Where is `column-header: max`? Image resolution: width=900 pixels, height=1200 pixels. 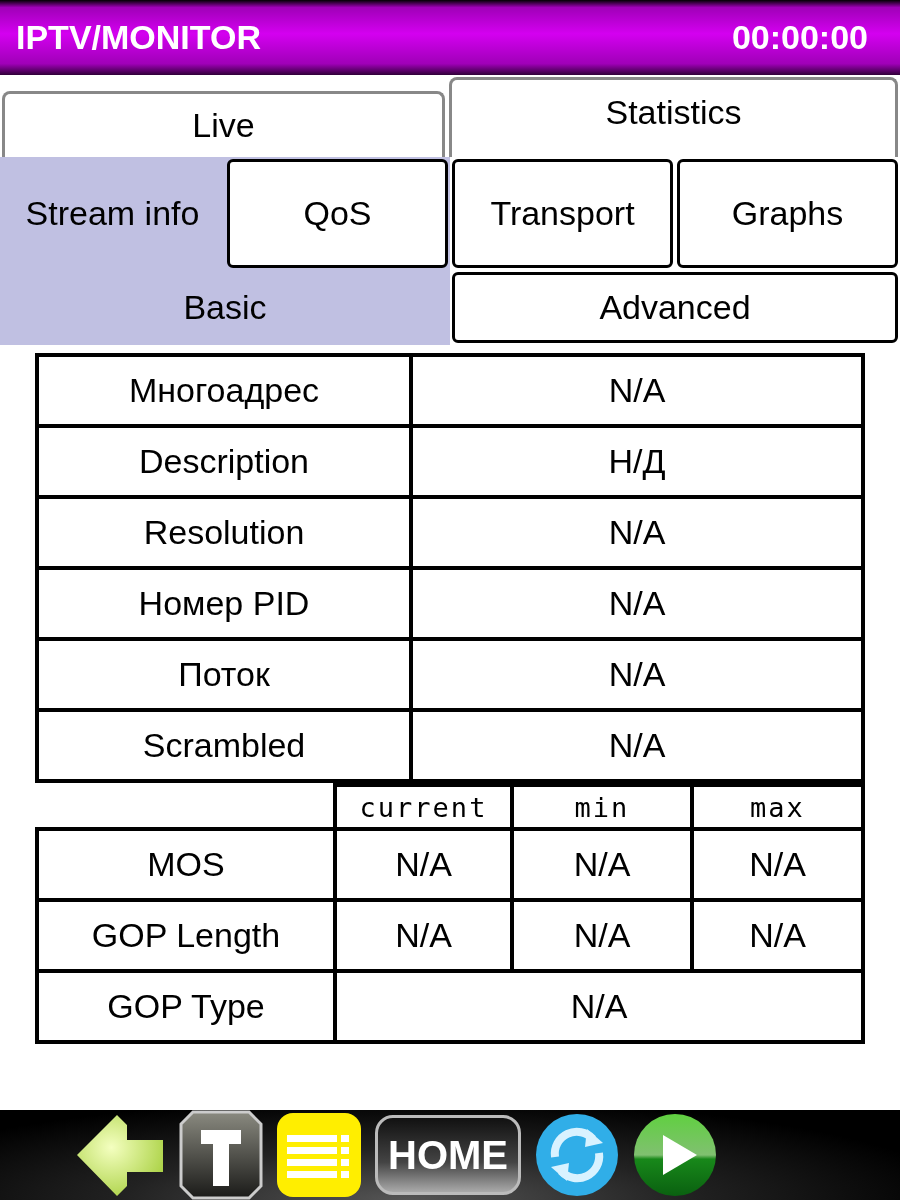
column-header: max is located at coordinates (777, 807).